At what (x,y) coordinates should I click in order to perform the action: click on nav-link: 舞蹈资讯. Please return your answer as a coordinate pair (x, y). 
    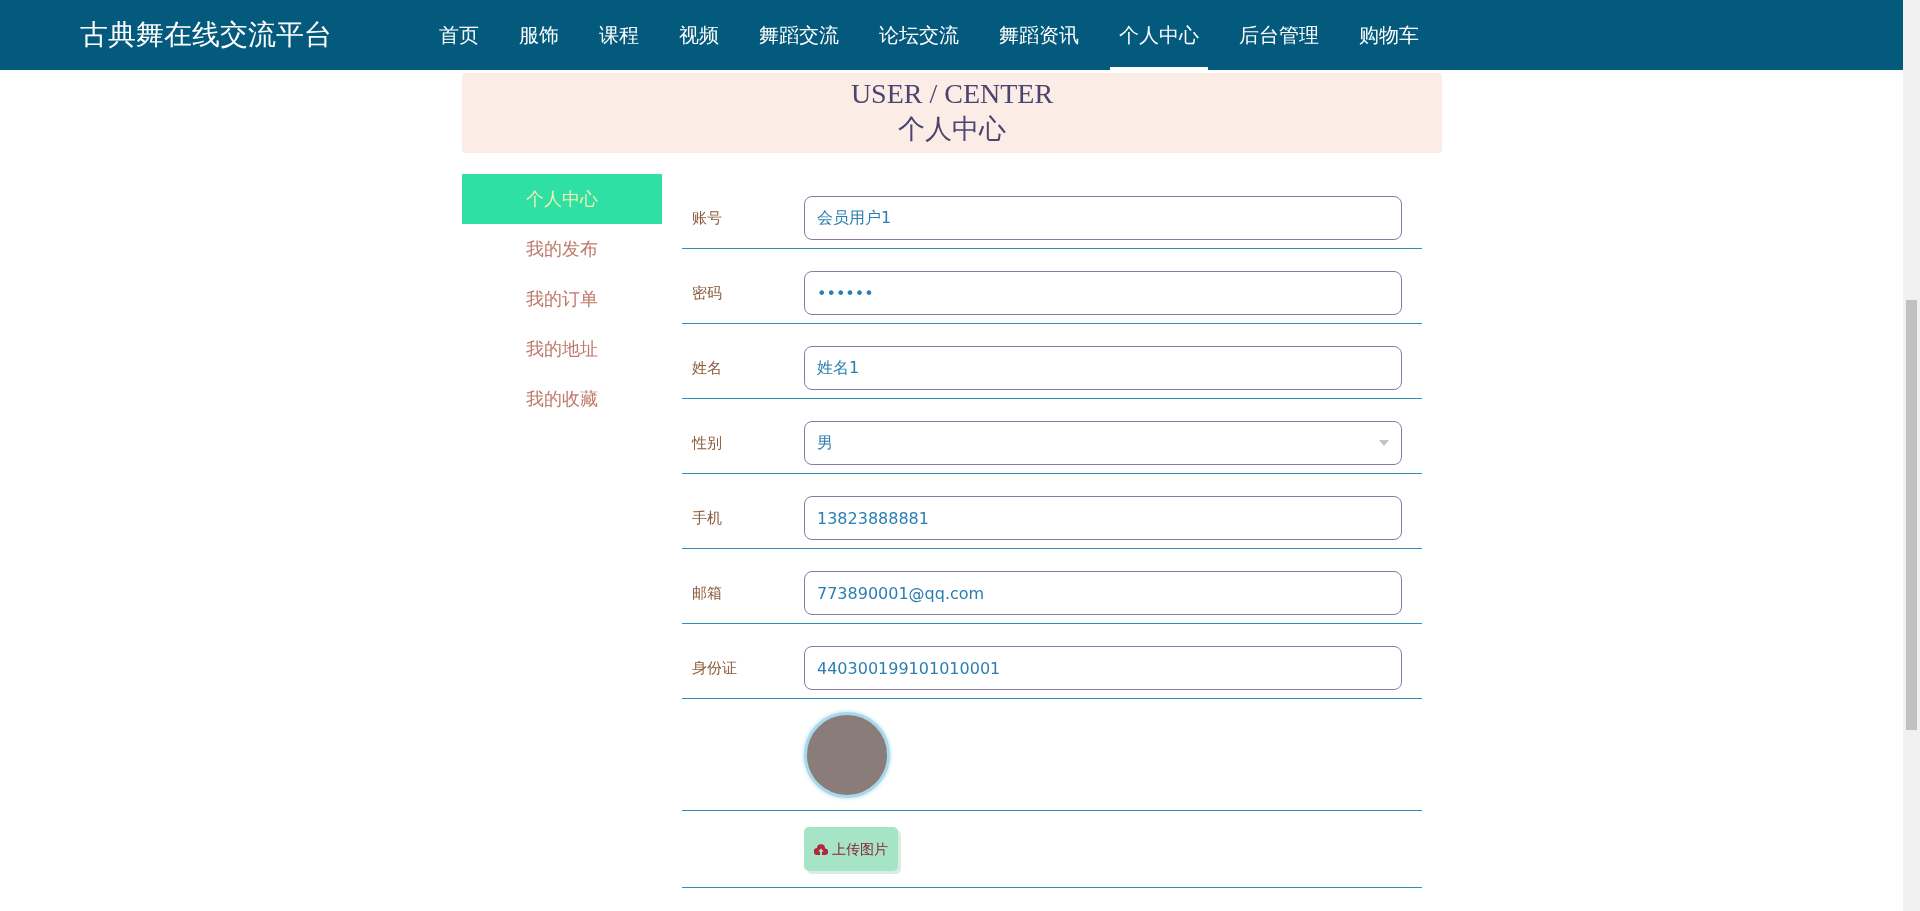
    Looking at the image, I should click on (1039, 35).